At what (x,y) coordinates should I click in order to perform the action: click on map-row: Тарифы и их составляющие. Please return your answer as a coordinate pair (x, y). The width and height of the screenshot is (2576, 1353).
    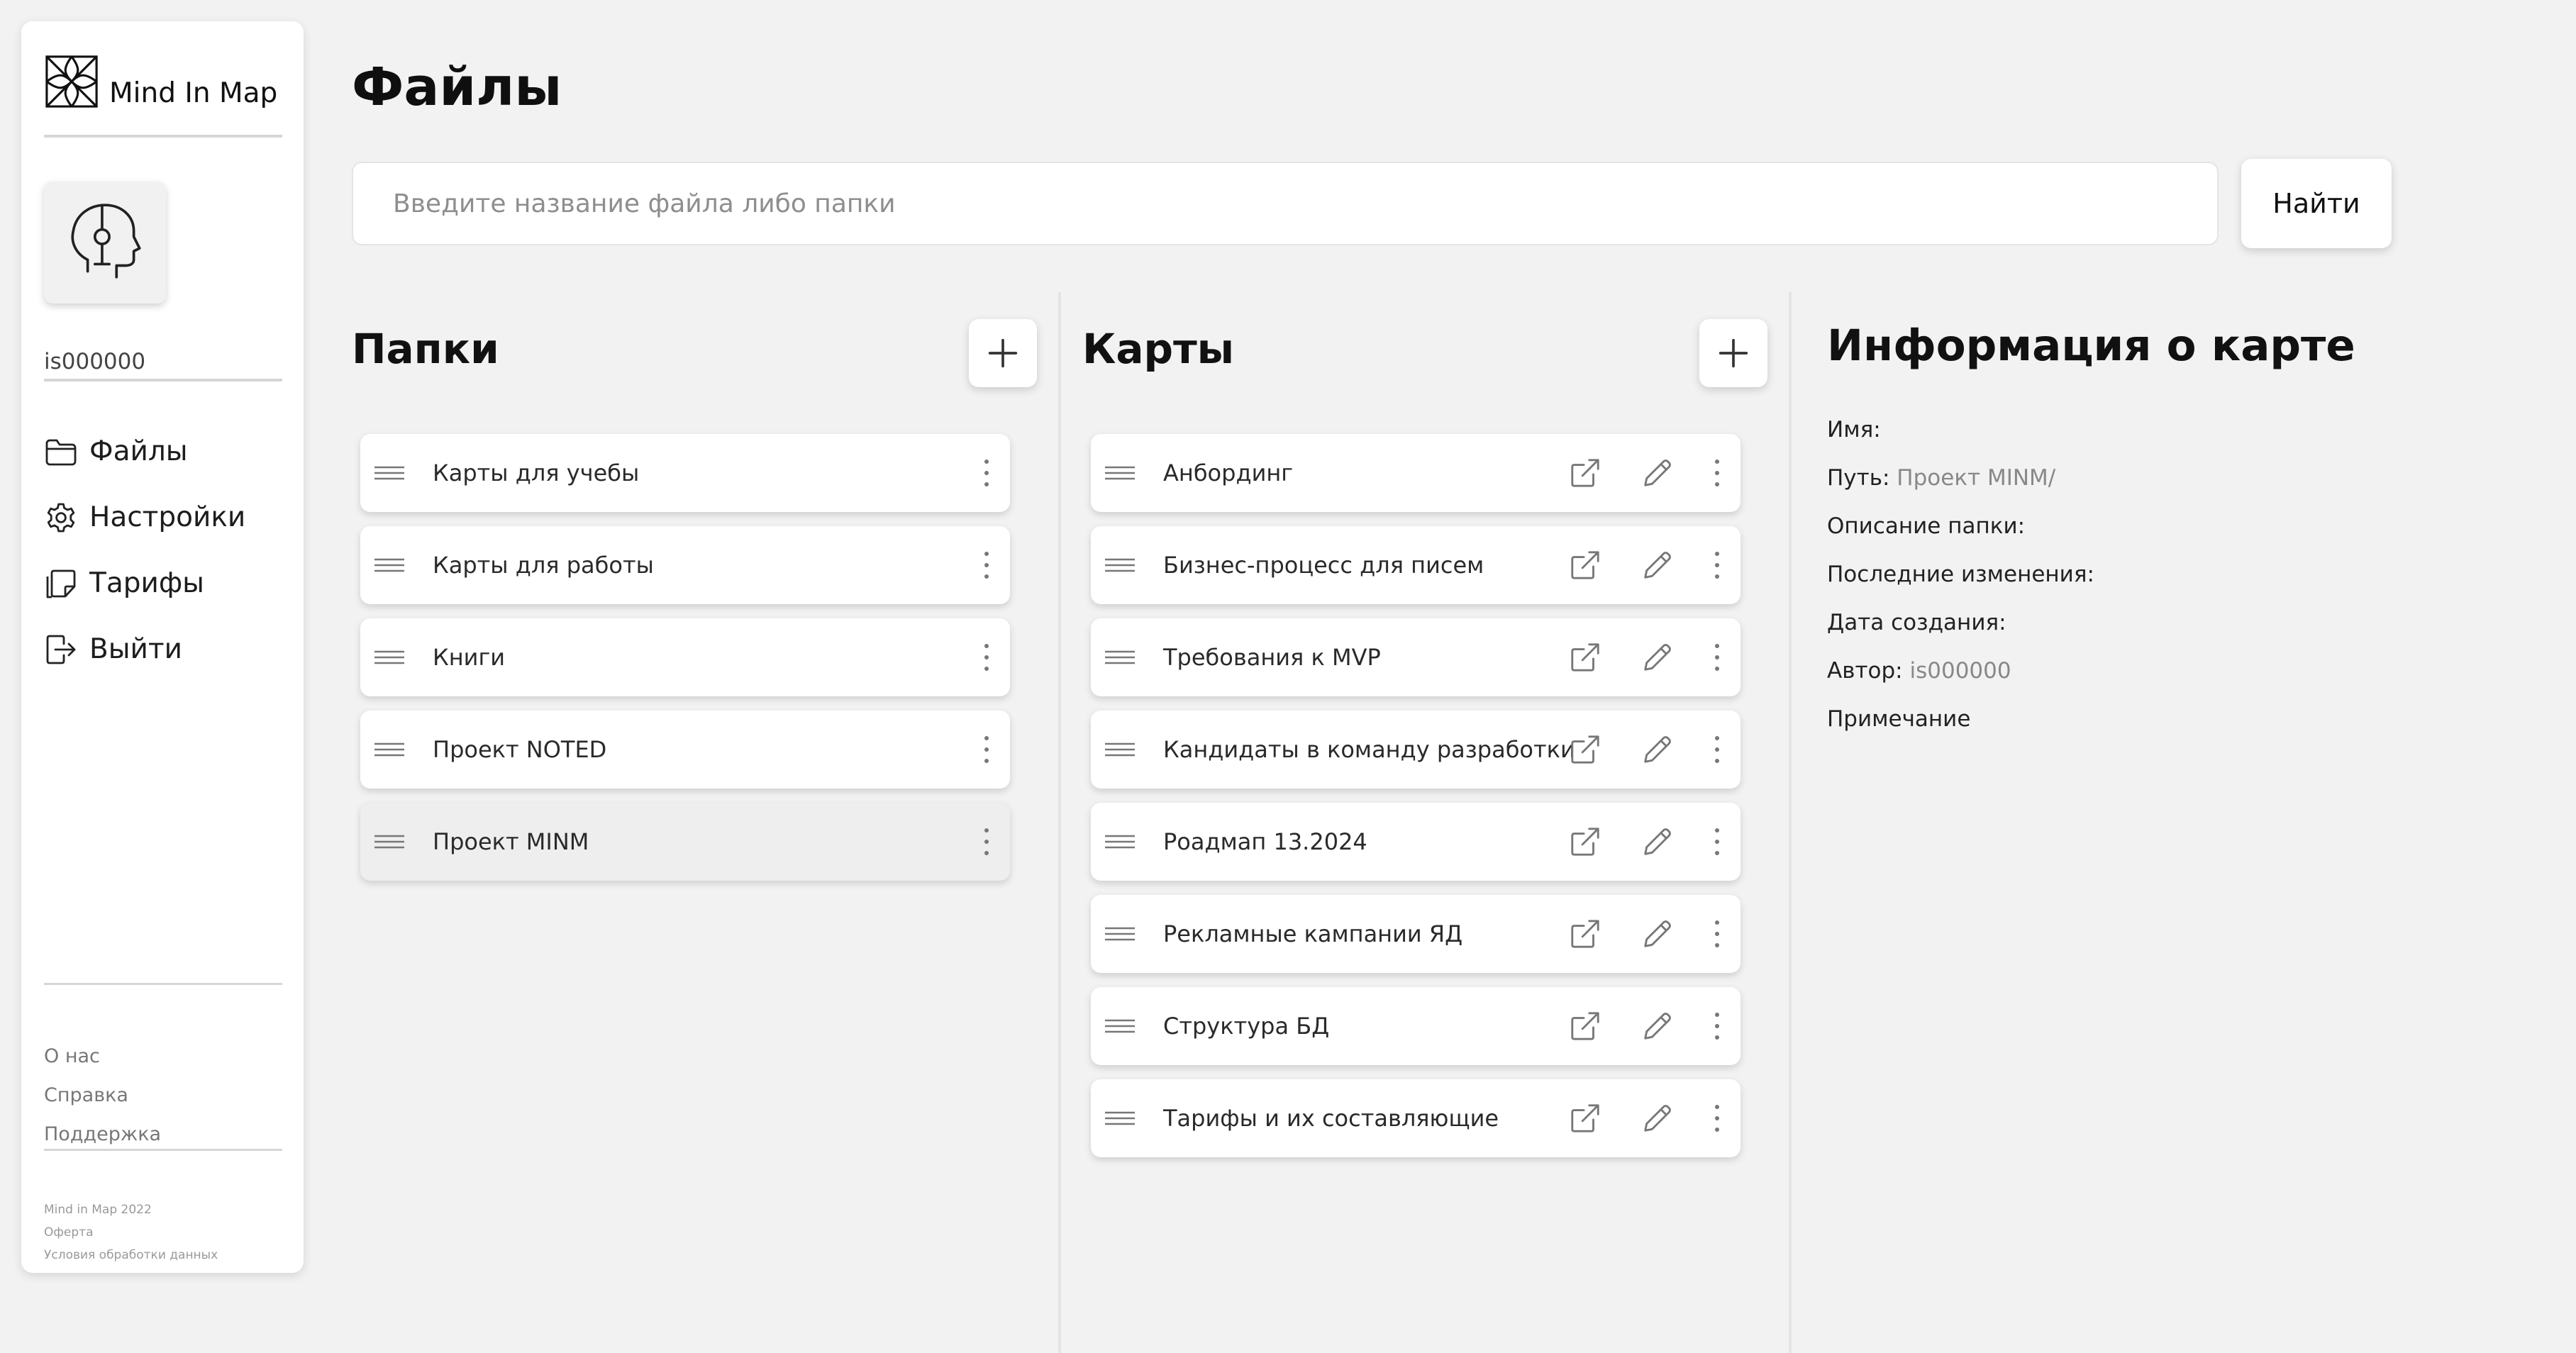
    Looking at the image, I should click on (1416, 1118).